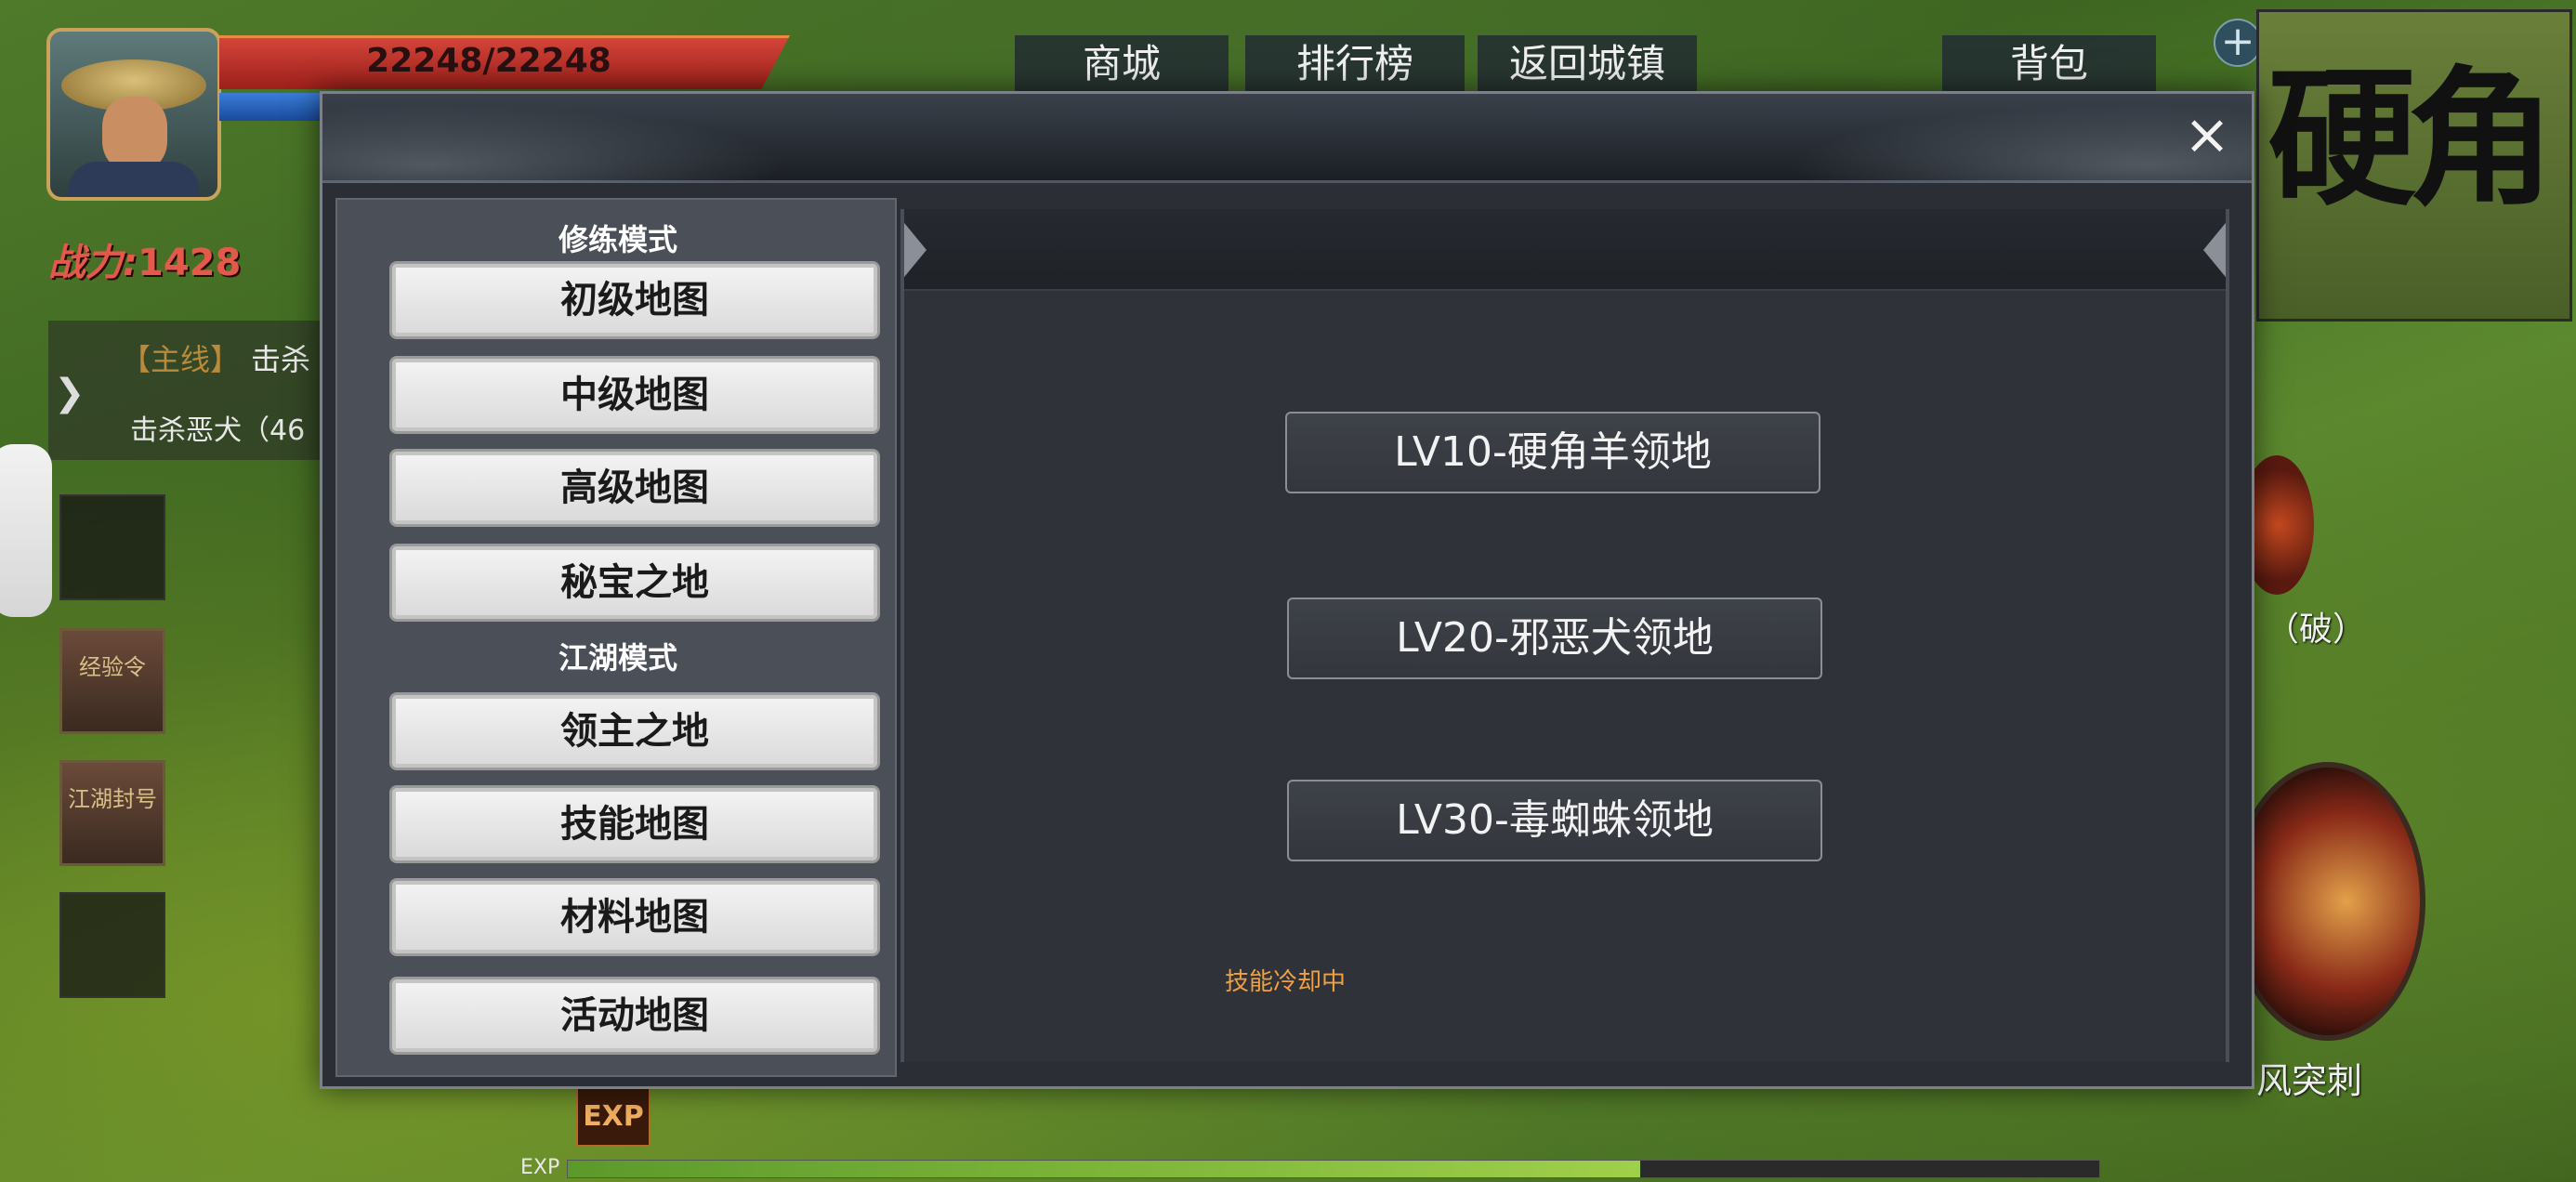 Image resolution: width=2576 pixels, height=1182 pixels. Describe the element at coordinates (93, 263) in the screenshot. I see `combat-power-label: 战力:` at that location.